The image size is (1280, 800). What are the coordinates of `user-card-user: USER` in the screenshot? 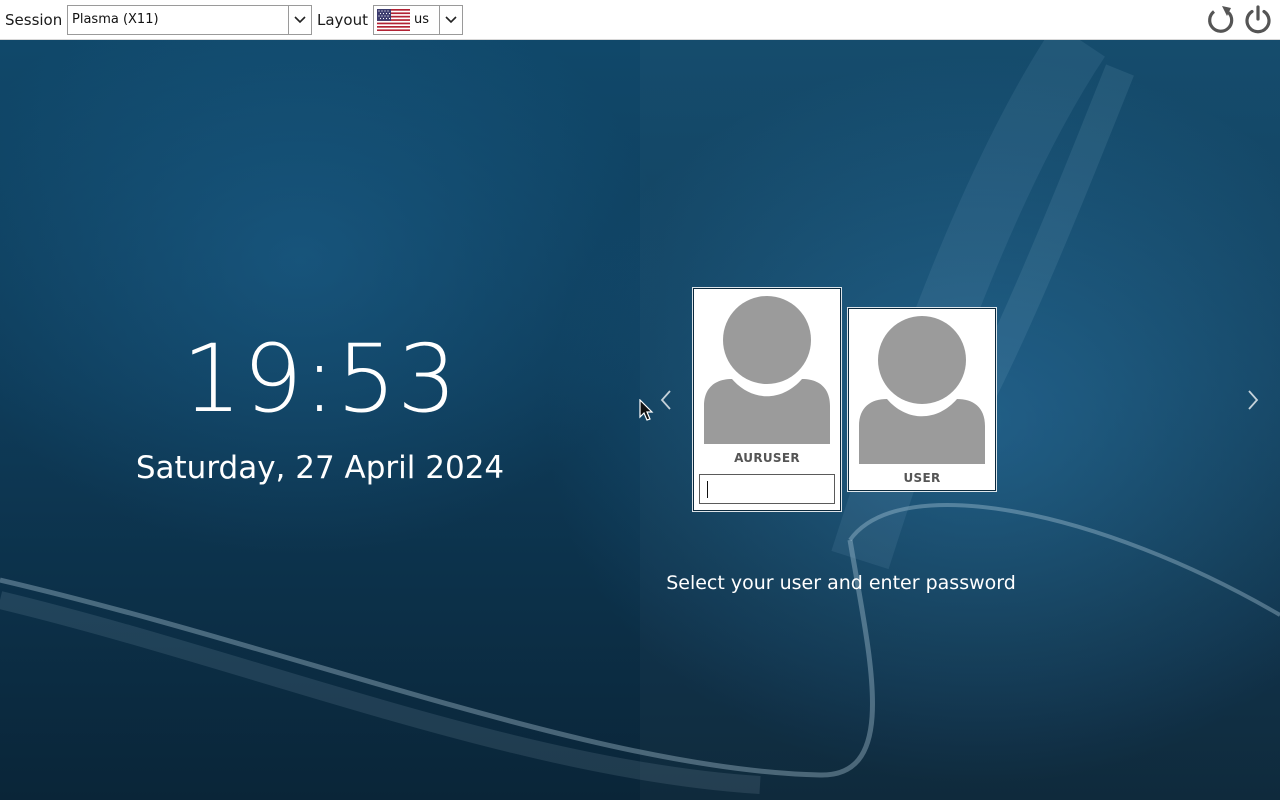 It's located at (922, 399).